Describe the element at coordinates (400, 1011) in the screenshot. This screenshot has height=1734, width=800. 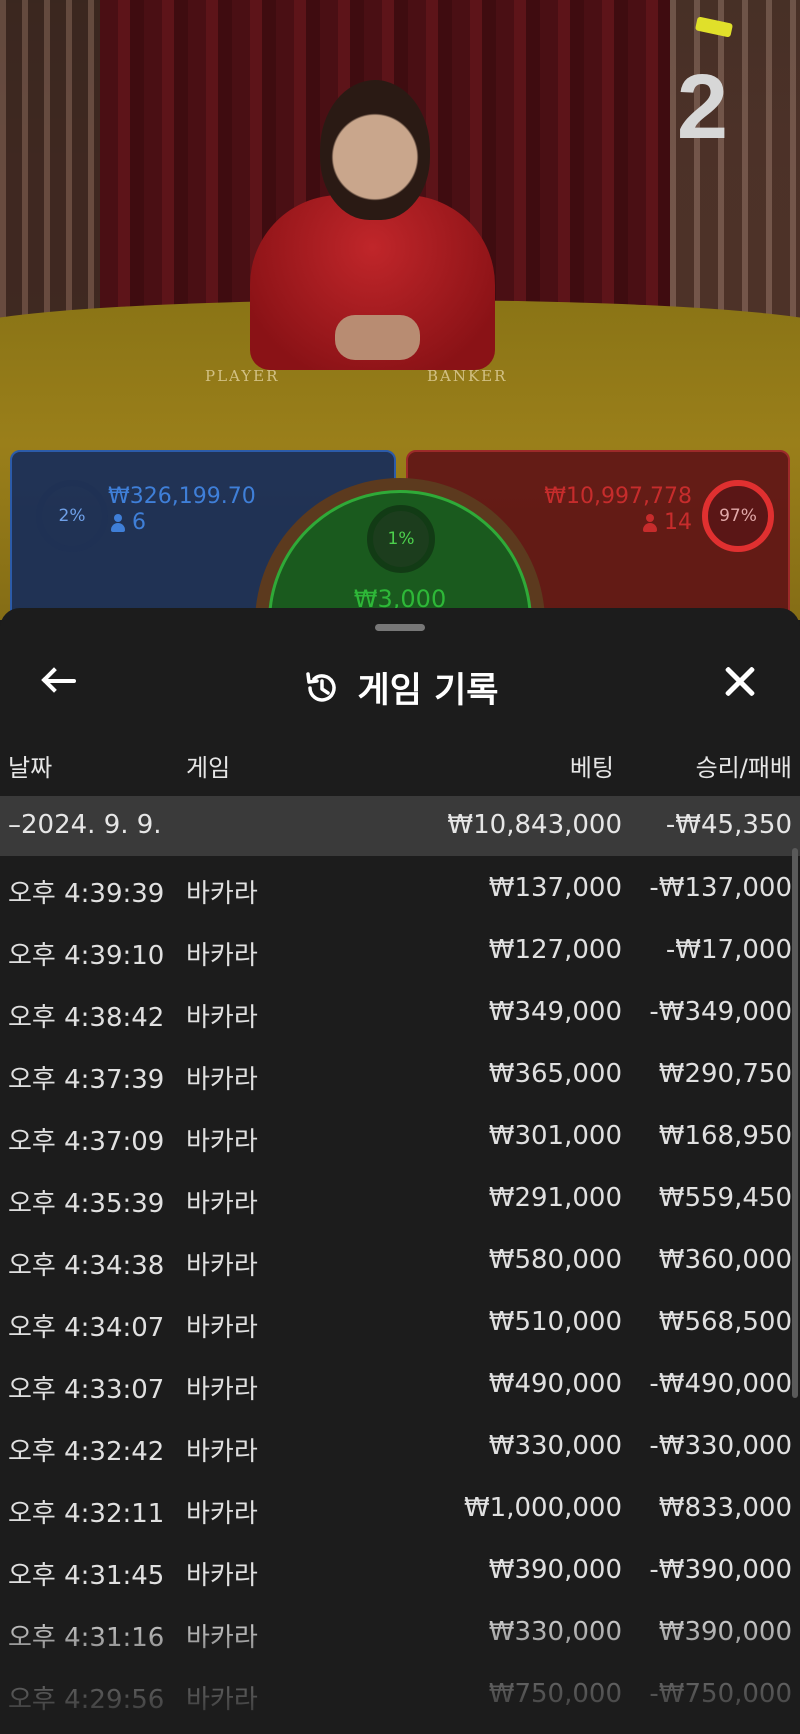
I see `history-row: 오후 4:38:42 바카라 ₩349,000 -₩349,000` at that location.